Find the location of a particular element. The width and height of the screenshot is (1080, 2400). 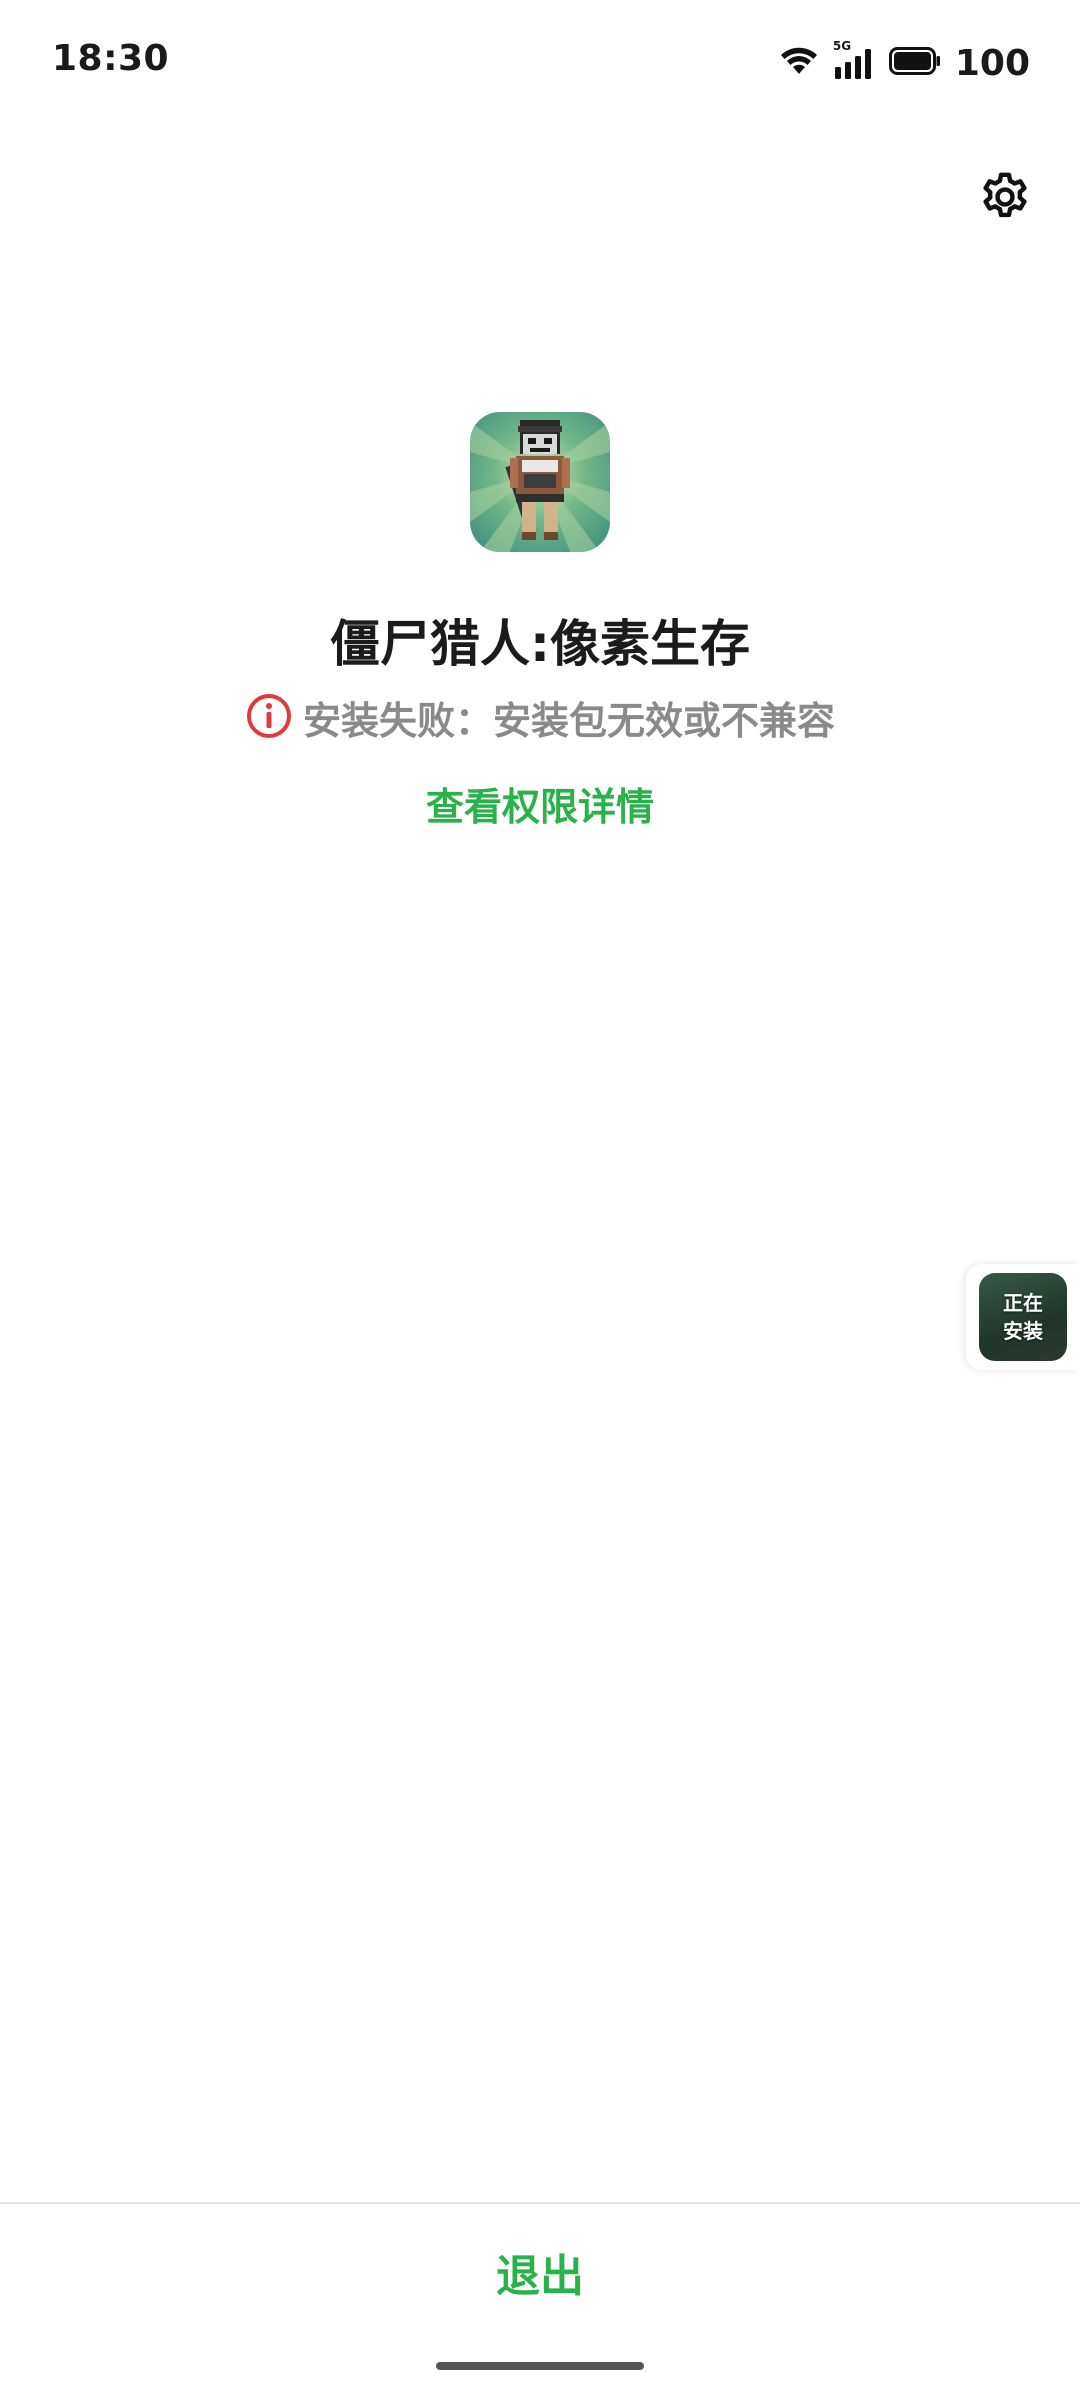

install-status: 安装失败：安装包无效或不兼容 is located at coordinates (540, 717).